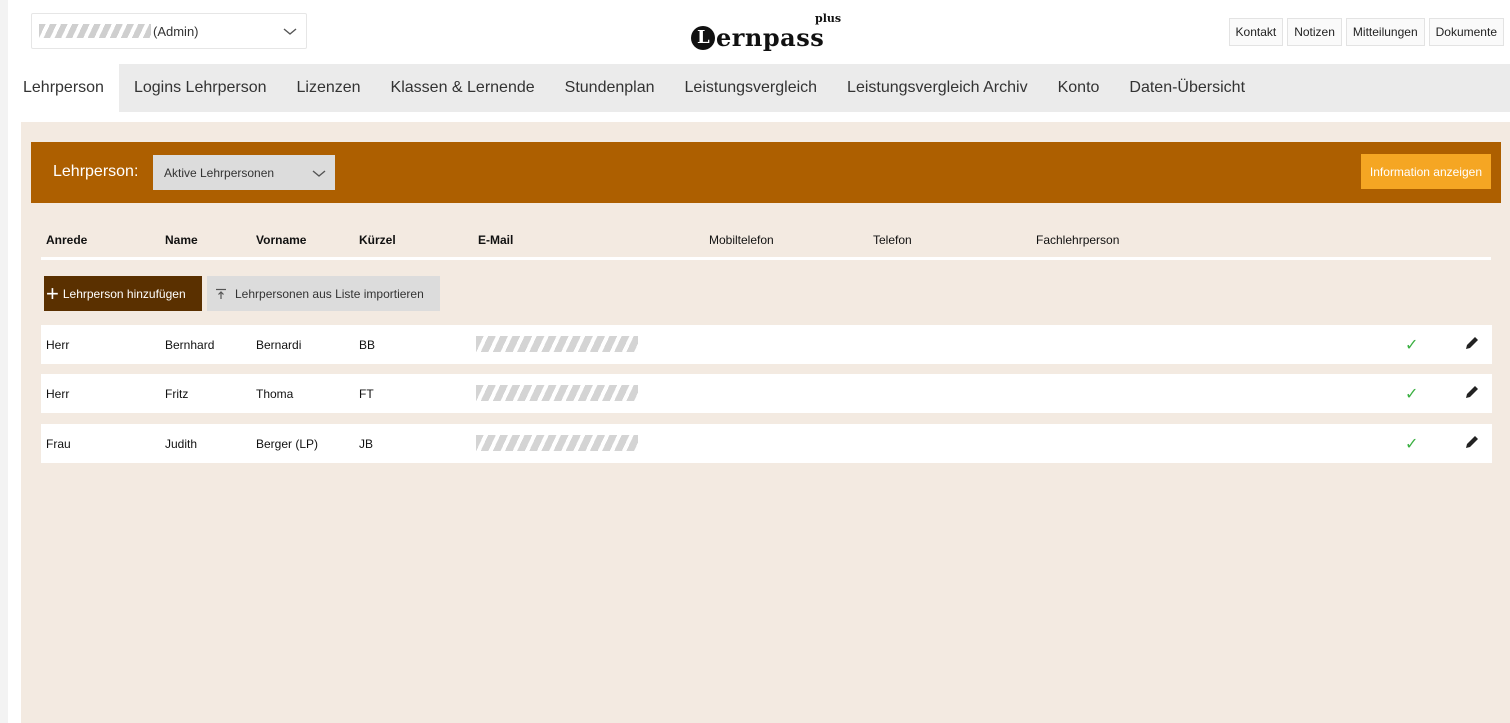 The image size is (1510, 723). Describe the element at coordinates (275, 394) in the screenshot. I see `cell-vorname: Thoma` at that location.